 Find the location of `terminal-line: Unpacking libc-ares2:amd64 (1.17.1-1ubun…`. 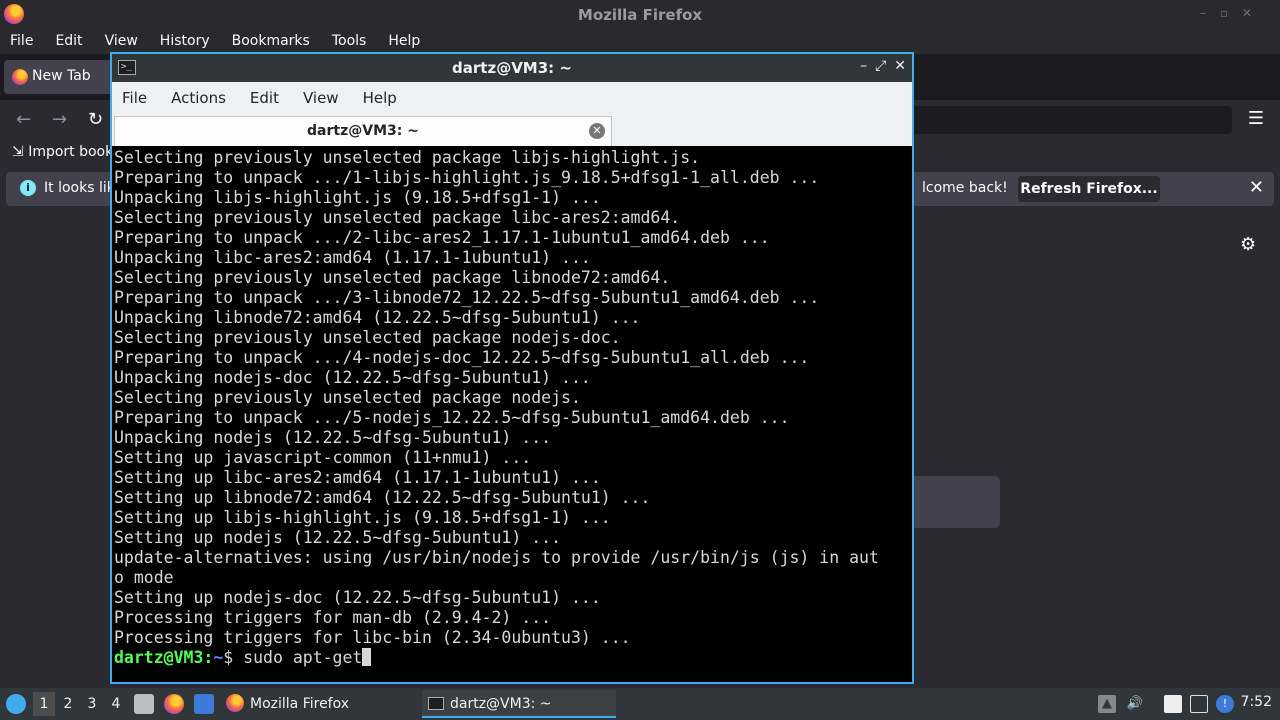

terminal-line: Unpacking libc-ares2:amd64 (1.17.1-1ubun… is located at coordinates (352, 257).